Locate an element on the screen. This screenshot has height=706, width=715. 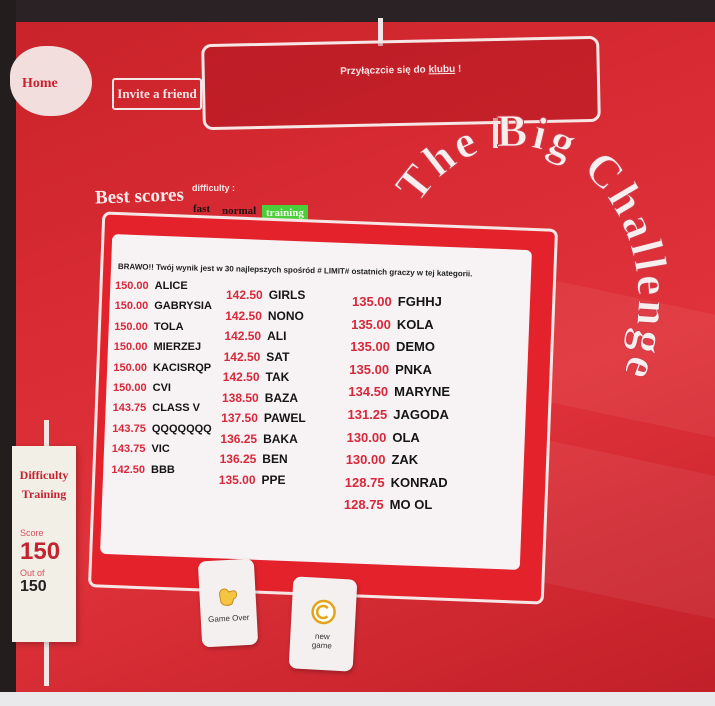
game-over-label: Game Over is located at coordinates (228, 618).